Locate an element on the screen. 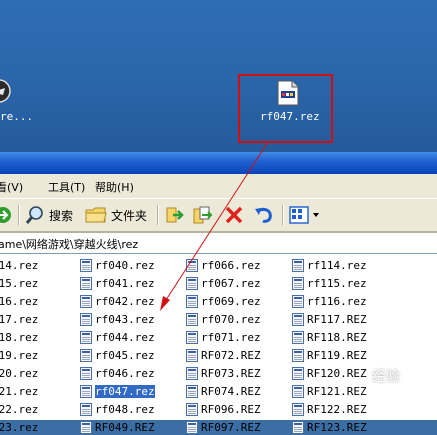  list-item: RF117.REZ is located at coordinates (329, 319).